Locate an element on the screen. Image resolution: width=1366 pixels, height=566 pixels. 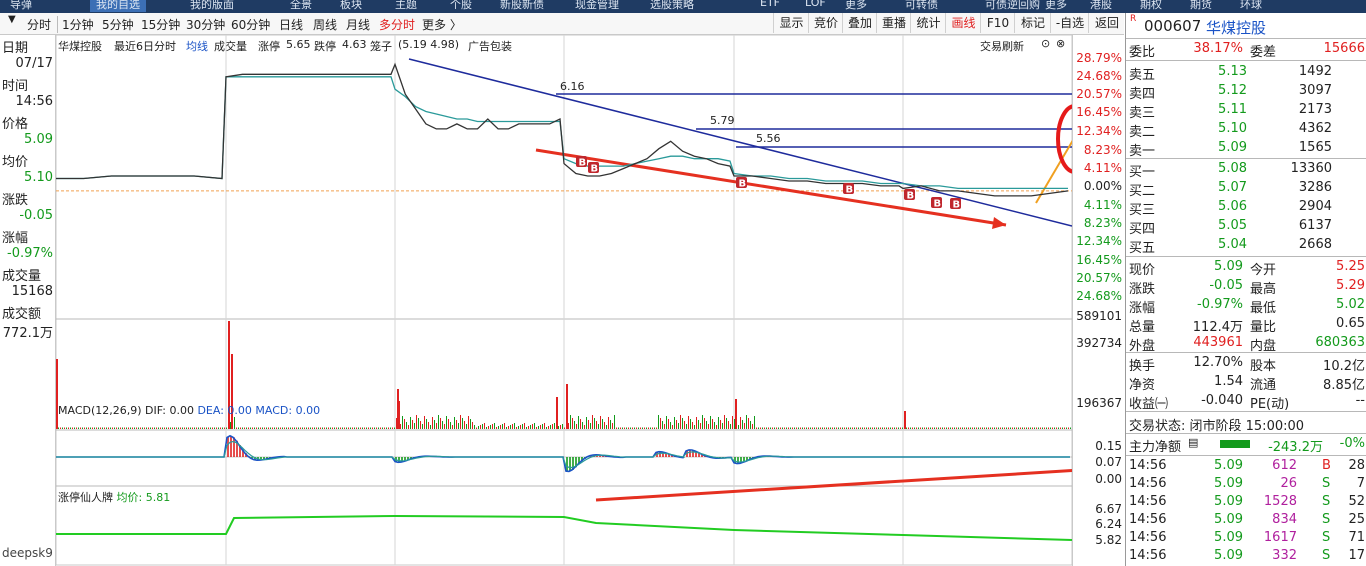
list-icon: ▤ is located at coordinates (1193, 442).